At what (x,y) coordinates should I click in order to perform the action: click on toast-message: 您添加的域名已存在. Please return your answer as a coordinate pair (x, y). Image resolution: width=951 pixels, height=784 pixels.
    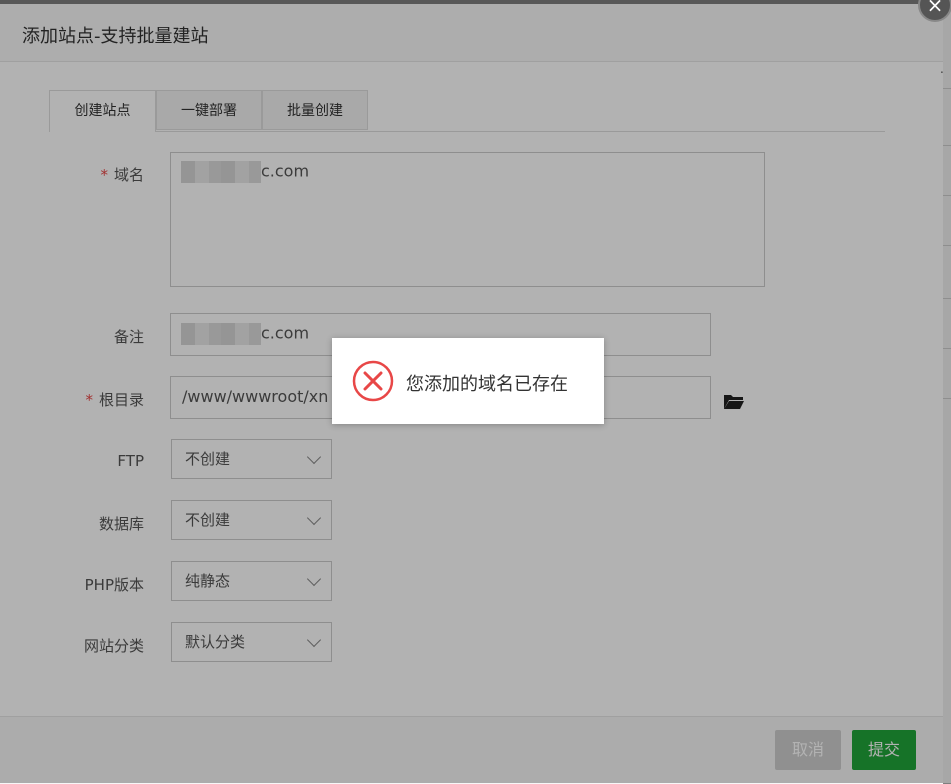
    Looking at the image, I should click on (487, 384).